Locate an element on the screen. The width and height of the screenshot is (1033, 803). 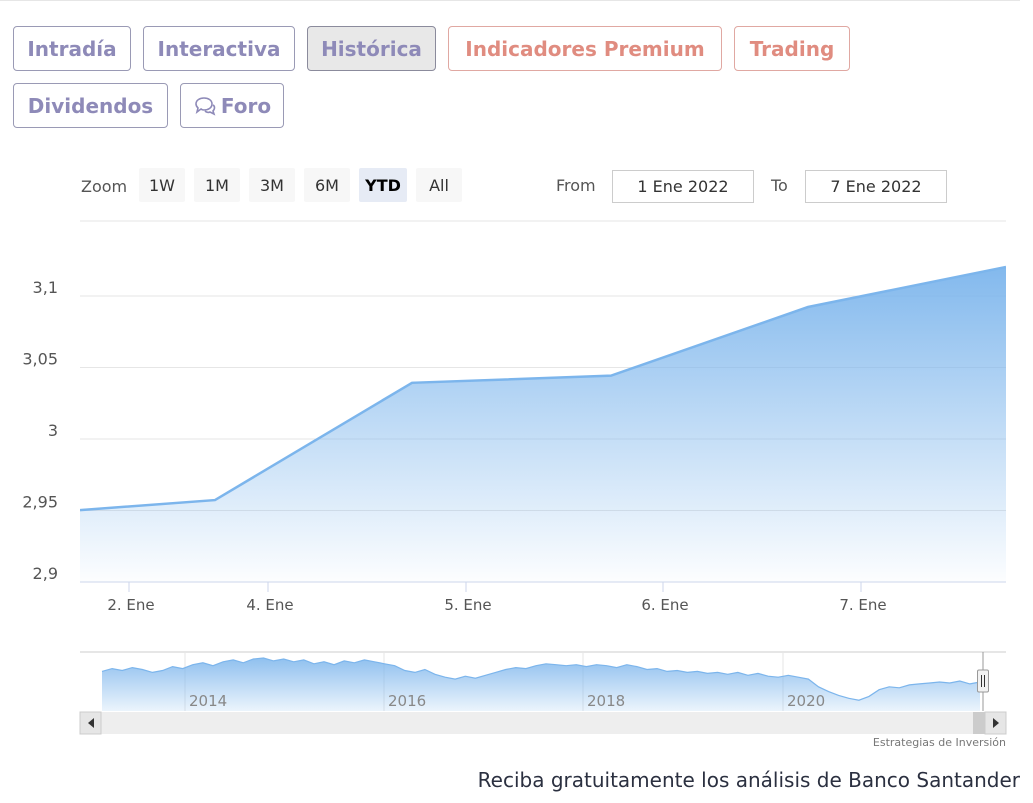
scrollbar-thumb is located at coordinates (979, 723).